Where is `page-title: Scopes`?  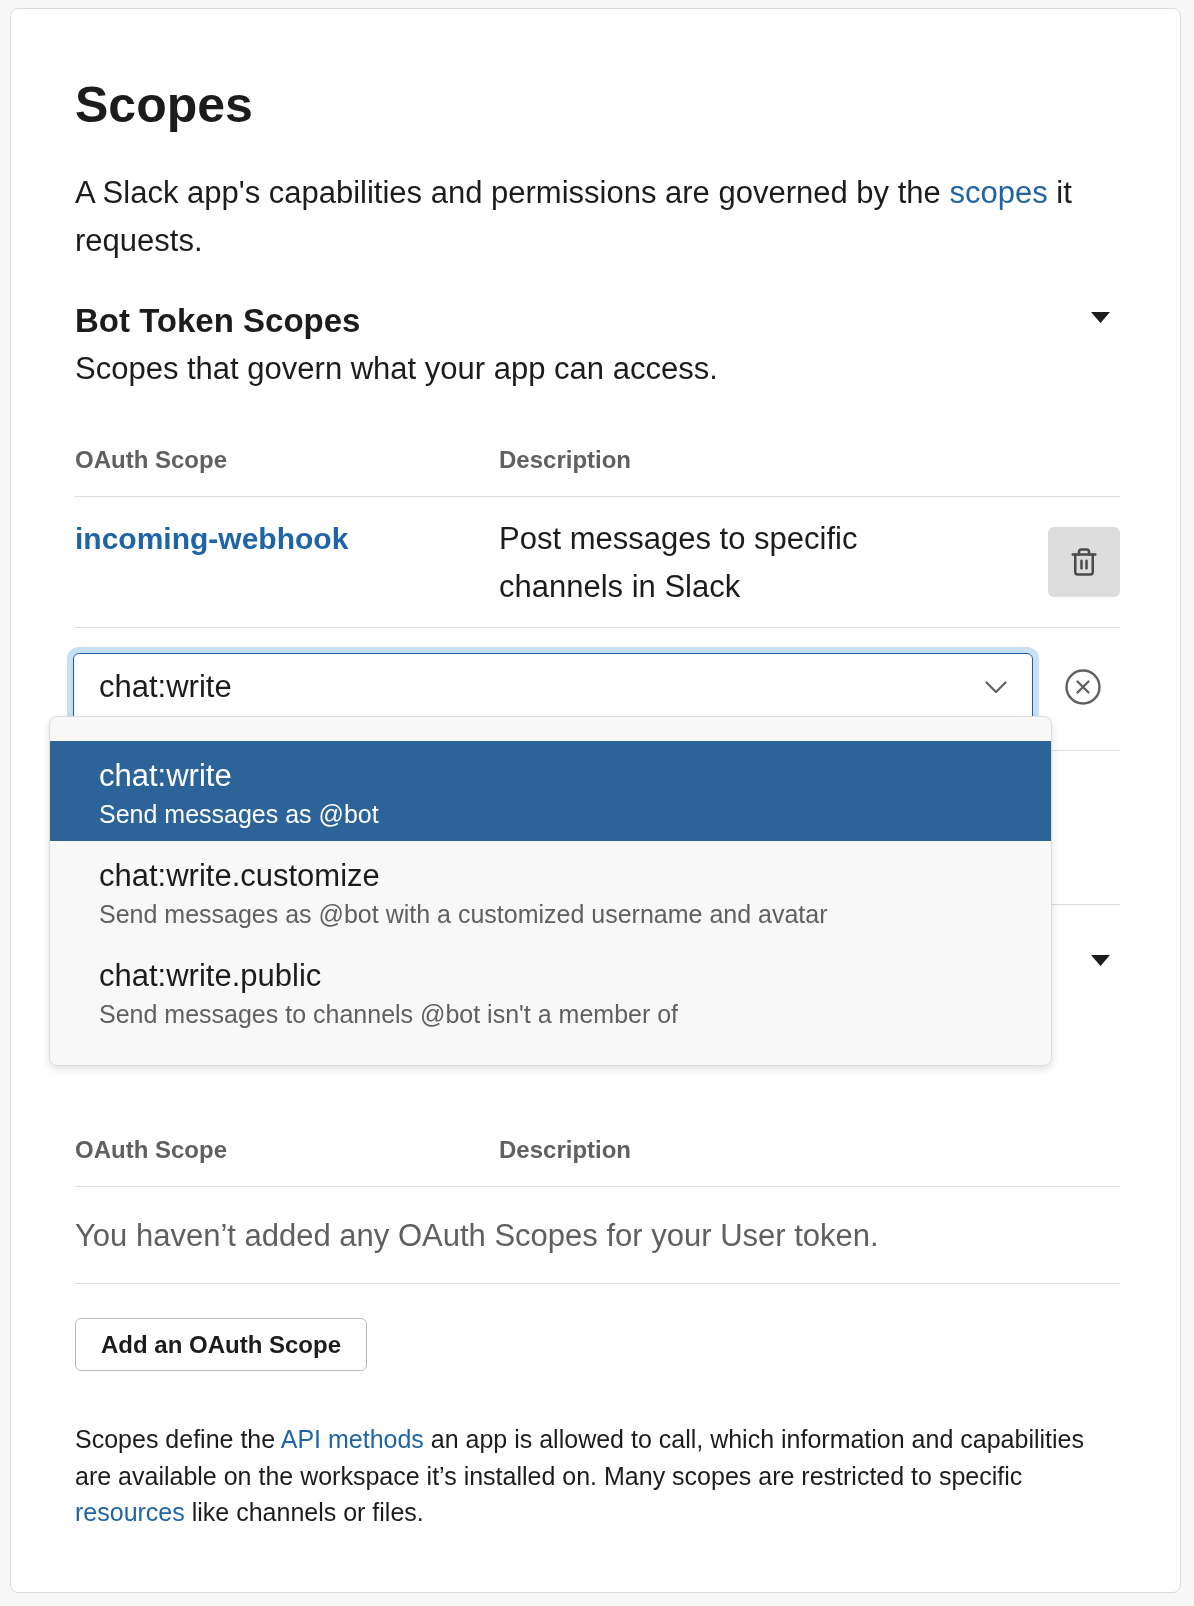 page-title: Scopes is located at coordinates (164, 105).